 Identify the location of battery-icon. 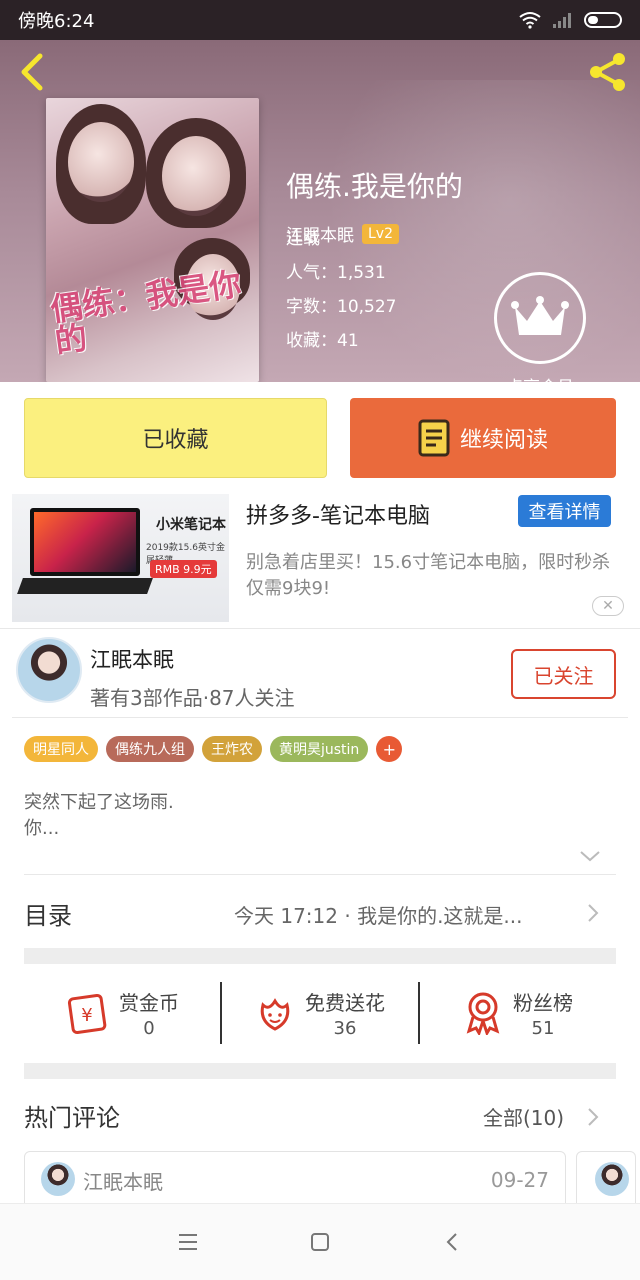
(603, 20).